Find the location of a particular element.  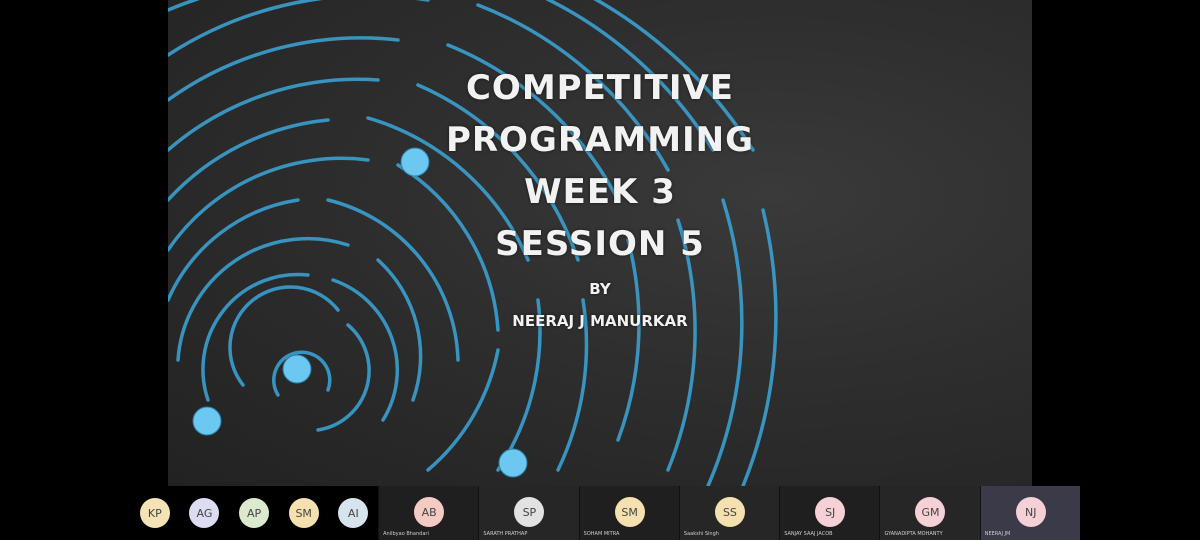

slide-title: COMPETITIVE PROGRAMMING WEEK 3 SESSION 5 is located at coordinates (600, 166).